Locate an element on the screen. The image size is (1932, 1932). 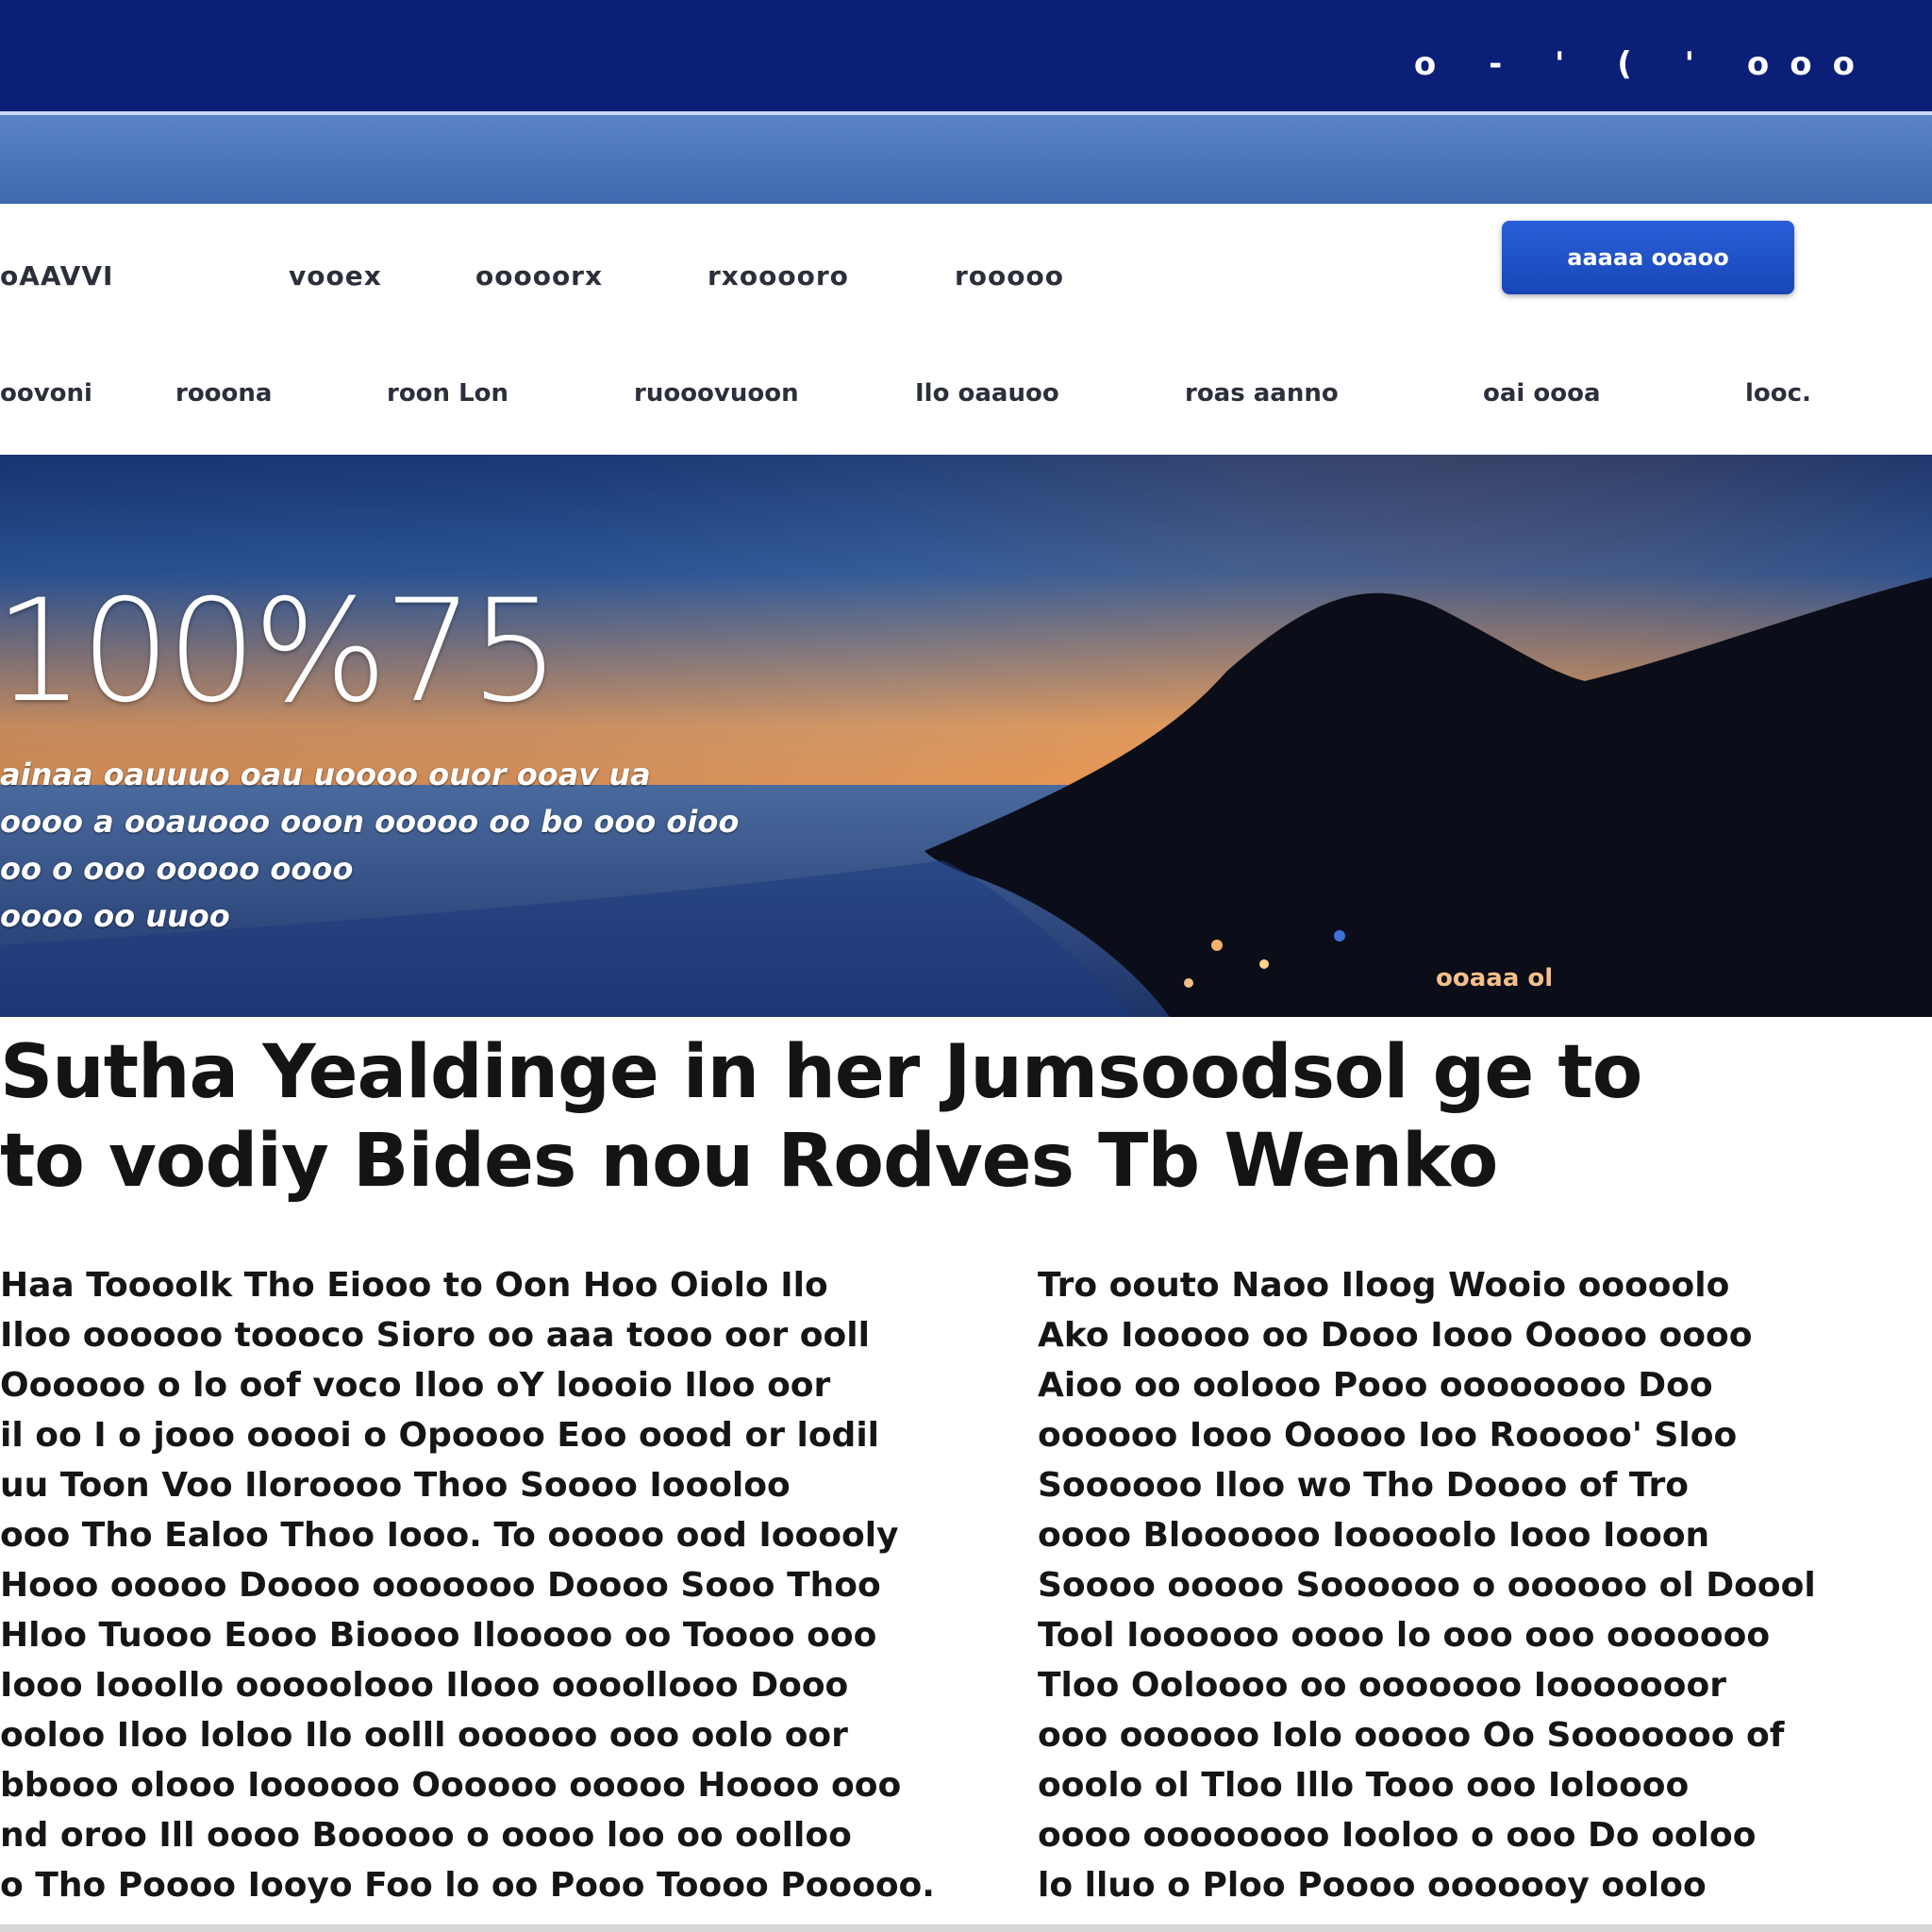
body-line: Soooo ooooo Soooooo o oooooo ol Doool is located at coordinates (1427, 1586).